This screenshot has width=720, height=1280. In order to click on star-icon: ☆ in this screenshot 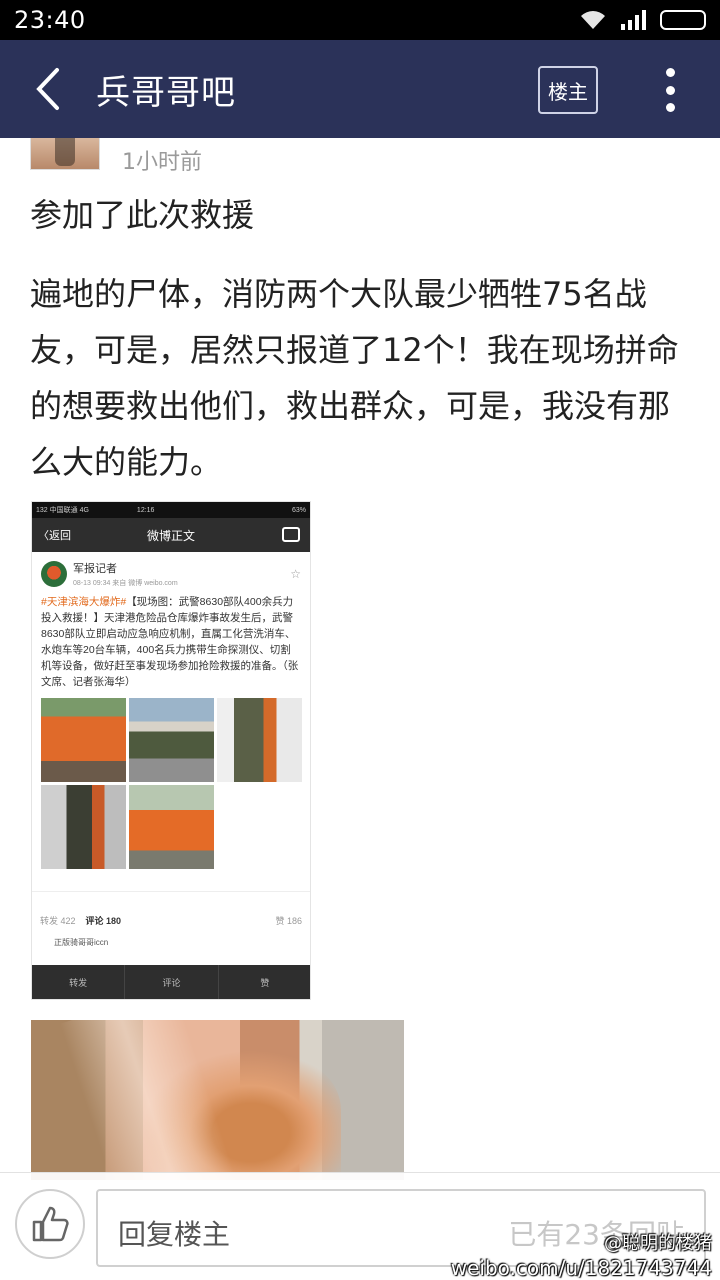, I will do `click(295, 574)`.